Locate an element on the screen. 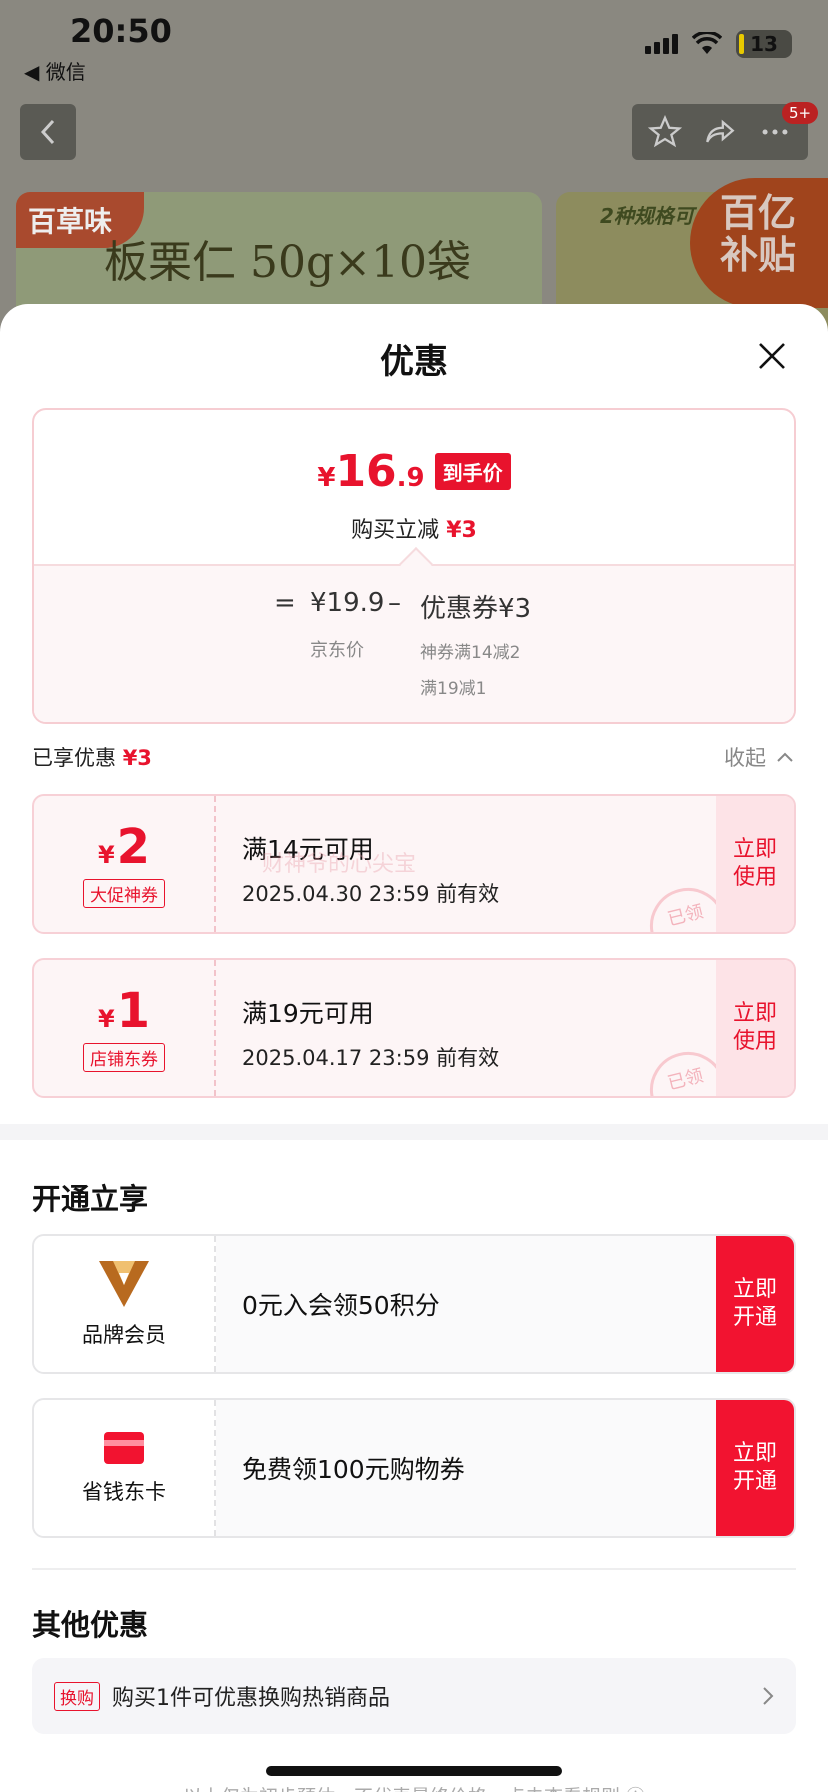 This screenshot has width=828, height=1792. enjoyed-discount: 已享优惠 ¥3 is located at coordinates (92, 757).